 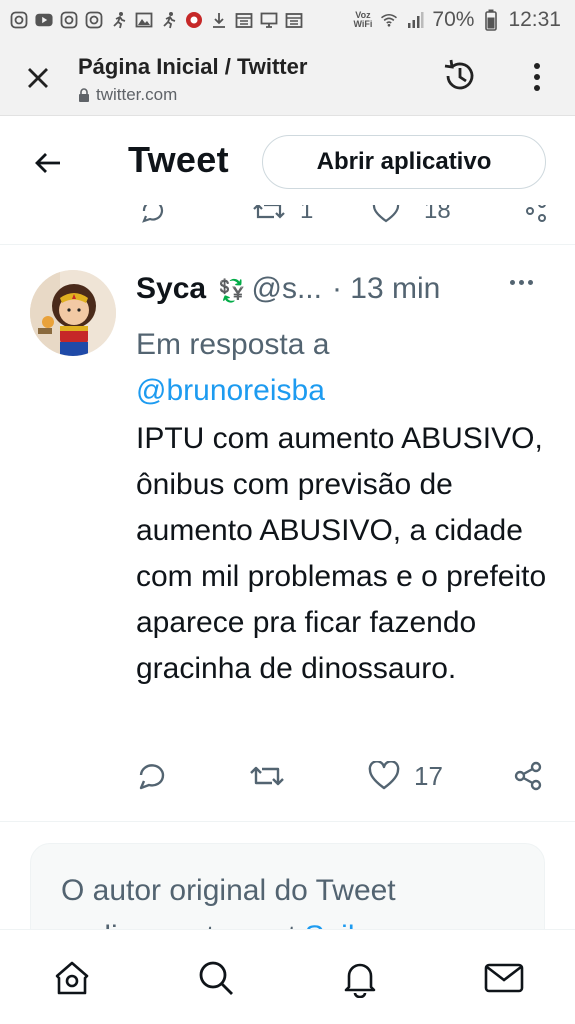 What do you see at coordinates (437, 214) in the screenshot?
I see `prev-like-count: 18` at bounding box center [437, 214].